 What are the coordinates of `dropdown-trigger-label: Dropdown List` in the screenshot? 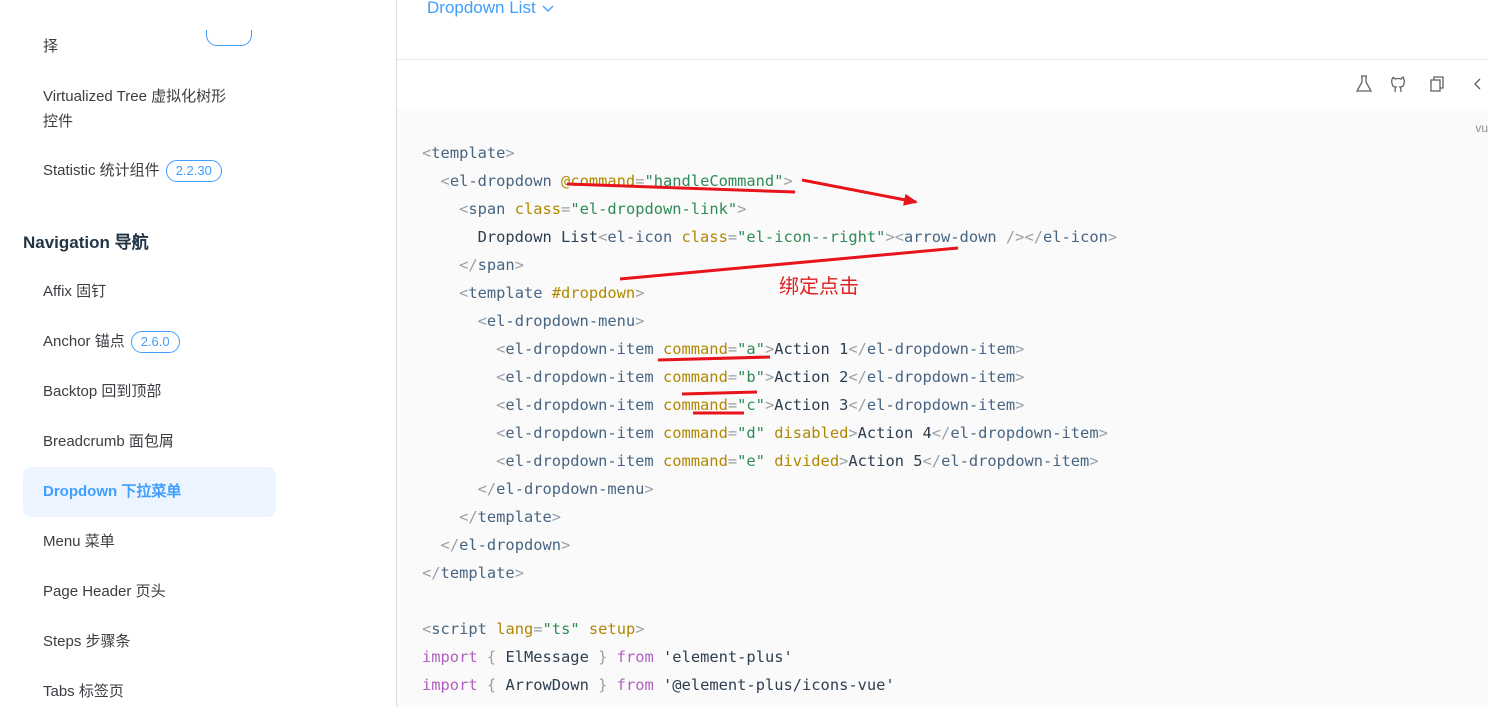 It's located at (481, 8).